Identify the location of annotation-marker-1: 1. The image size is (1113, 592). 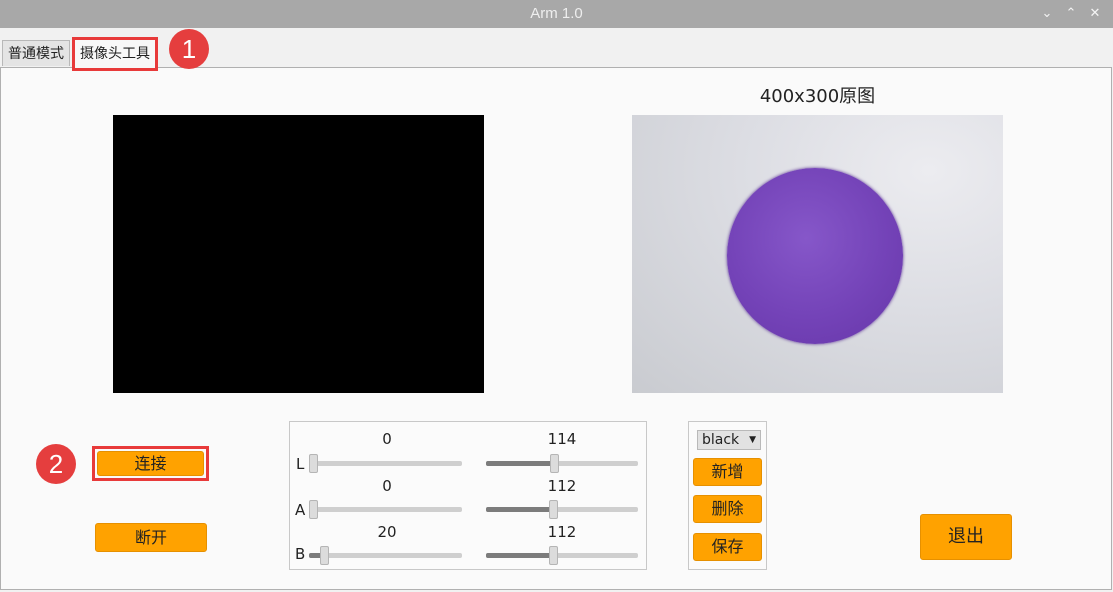
(189, 49).